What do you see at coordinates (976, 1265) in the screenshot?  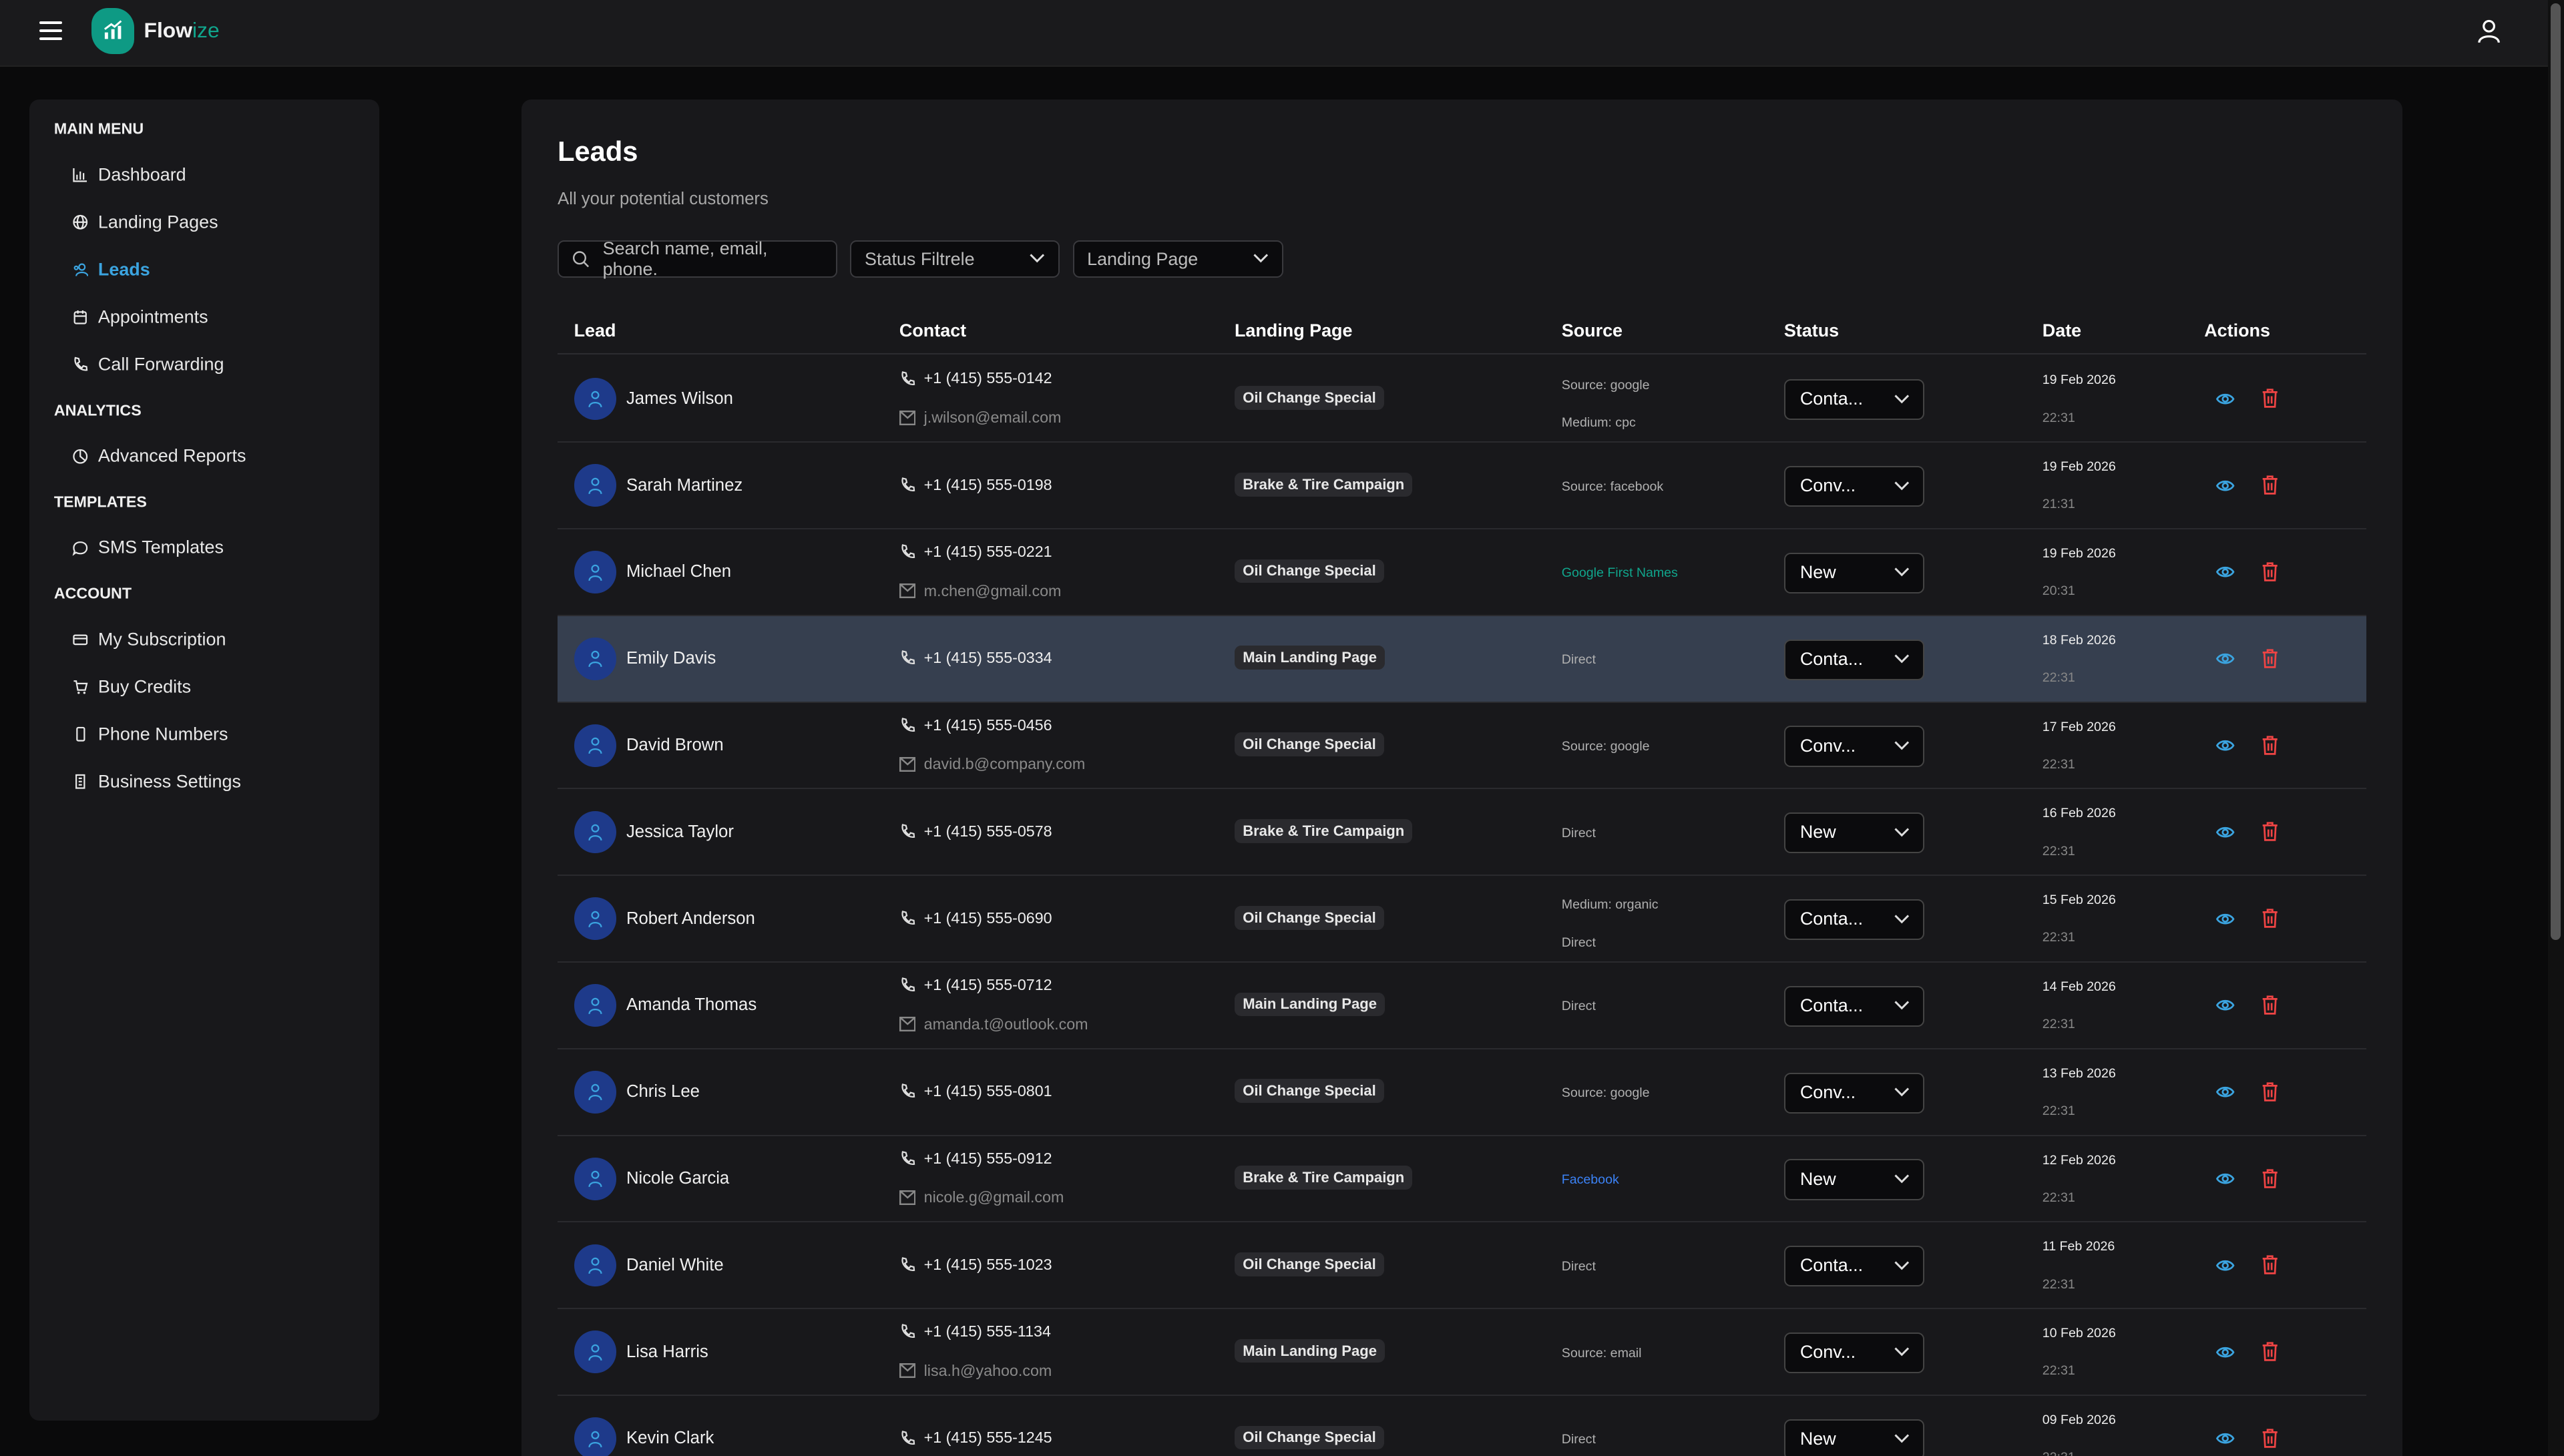 I see `lead-phone: +1 (415) 555-1023` at bounding box center [976, 1265].